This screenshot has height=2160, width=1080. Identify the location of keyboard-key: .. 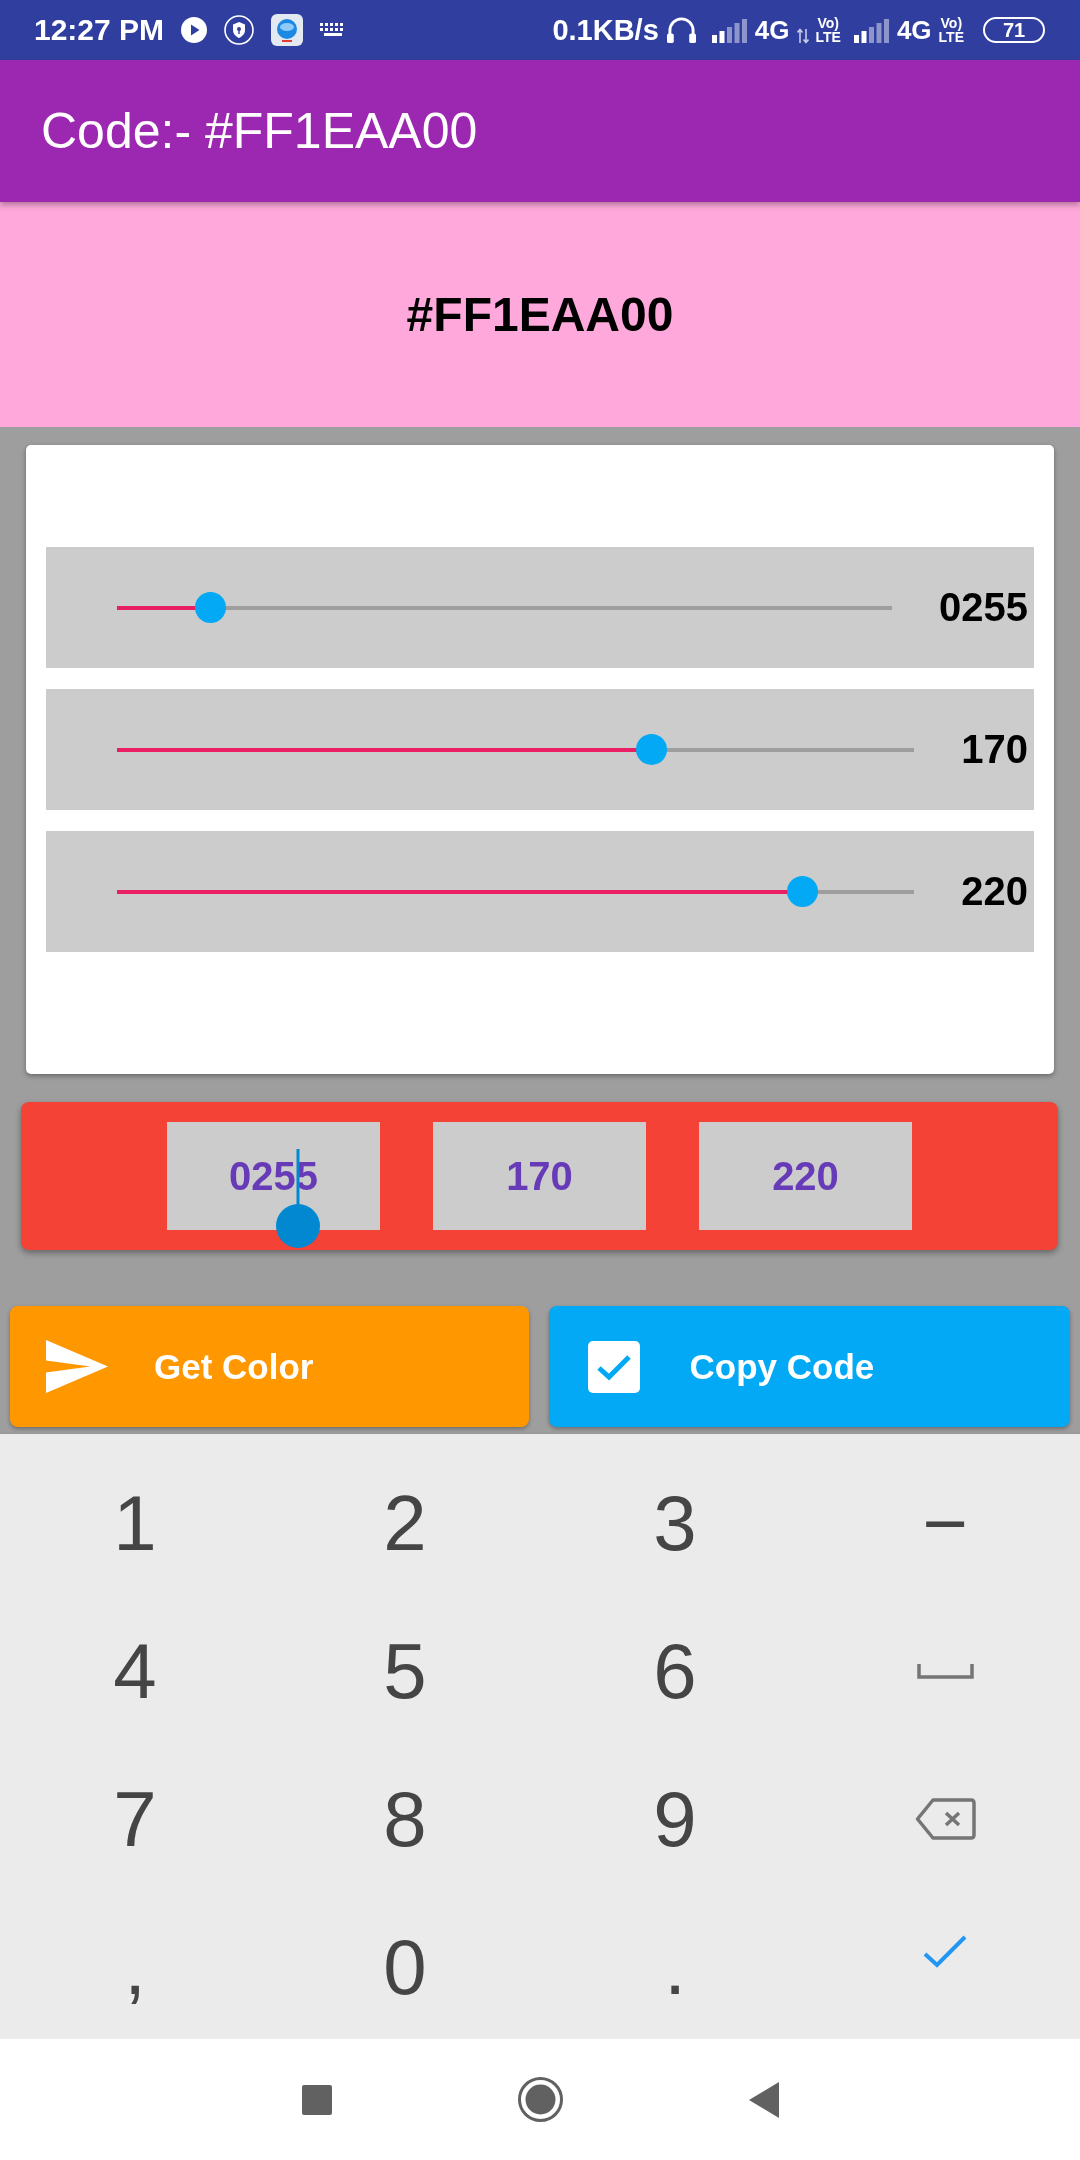
(675, 1967).